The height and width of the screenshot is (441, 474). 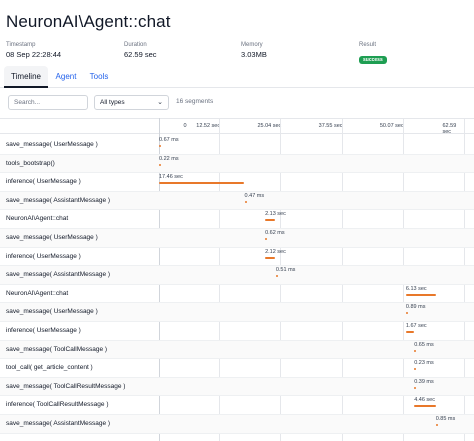 What do you see at coordinates (373, 54) in the screenshot?
I see `meta-result: Result success` at bounding box center [373, 54].